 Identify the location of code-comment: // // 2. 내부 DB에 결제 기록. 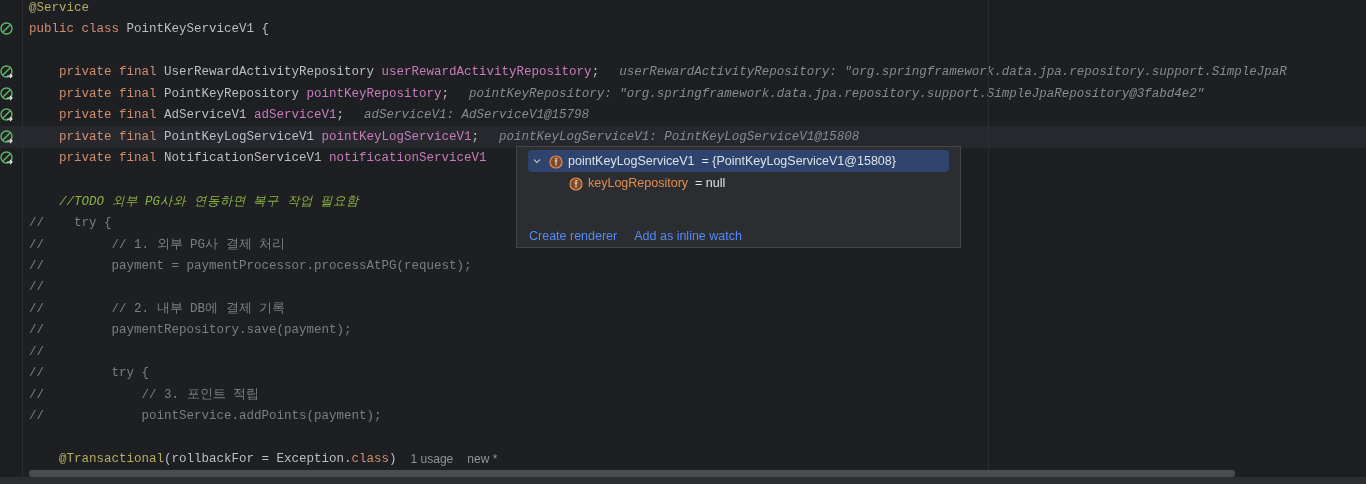
(157, 309).